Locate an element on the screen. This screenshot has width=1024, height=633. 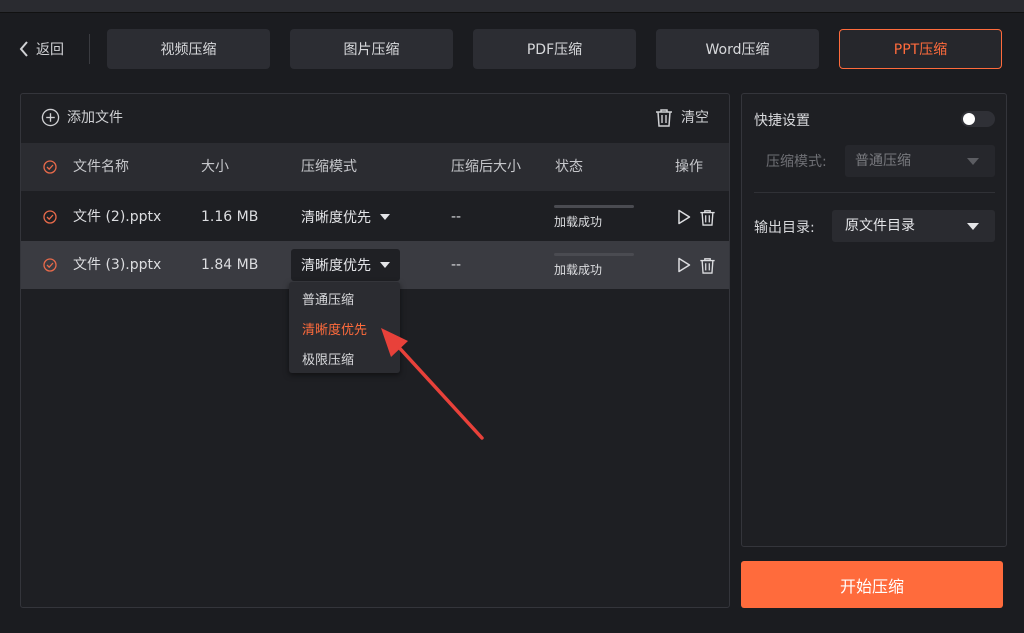
back-label: 返回 is located at coordinates (50, 50).